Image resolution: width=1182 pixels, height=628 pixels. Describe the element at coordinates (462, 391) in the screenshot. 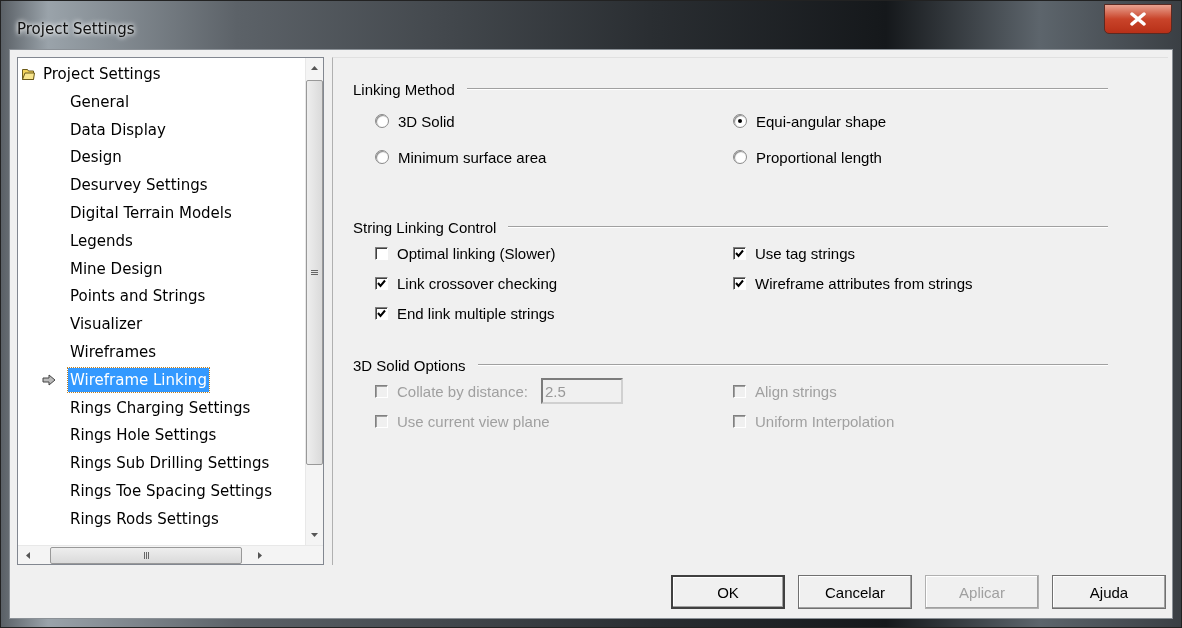

I see `option-label: Collate by distance:` at that location.